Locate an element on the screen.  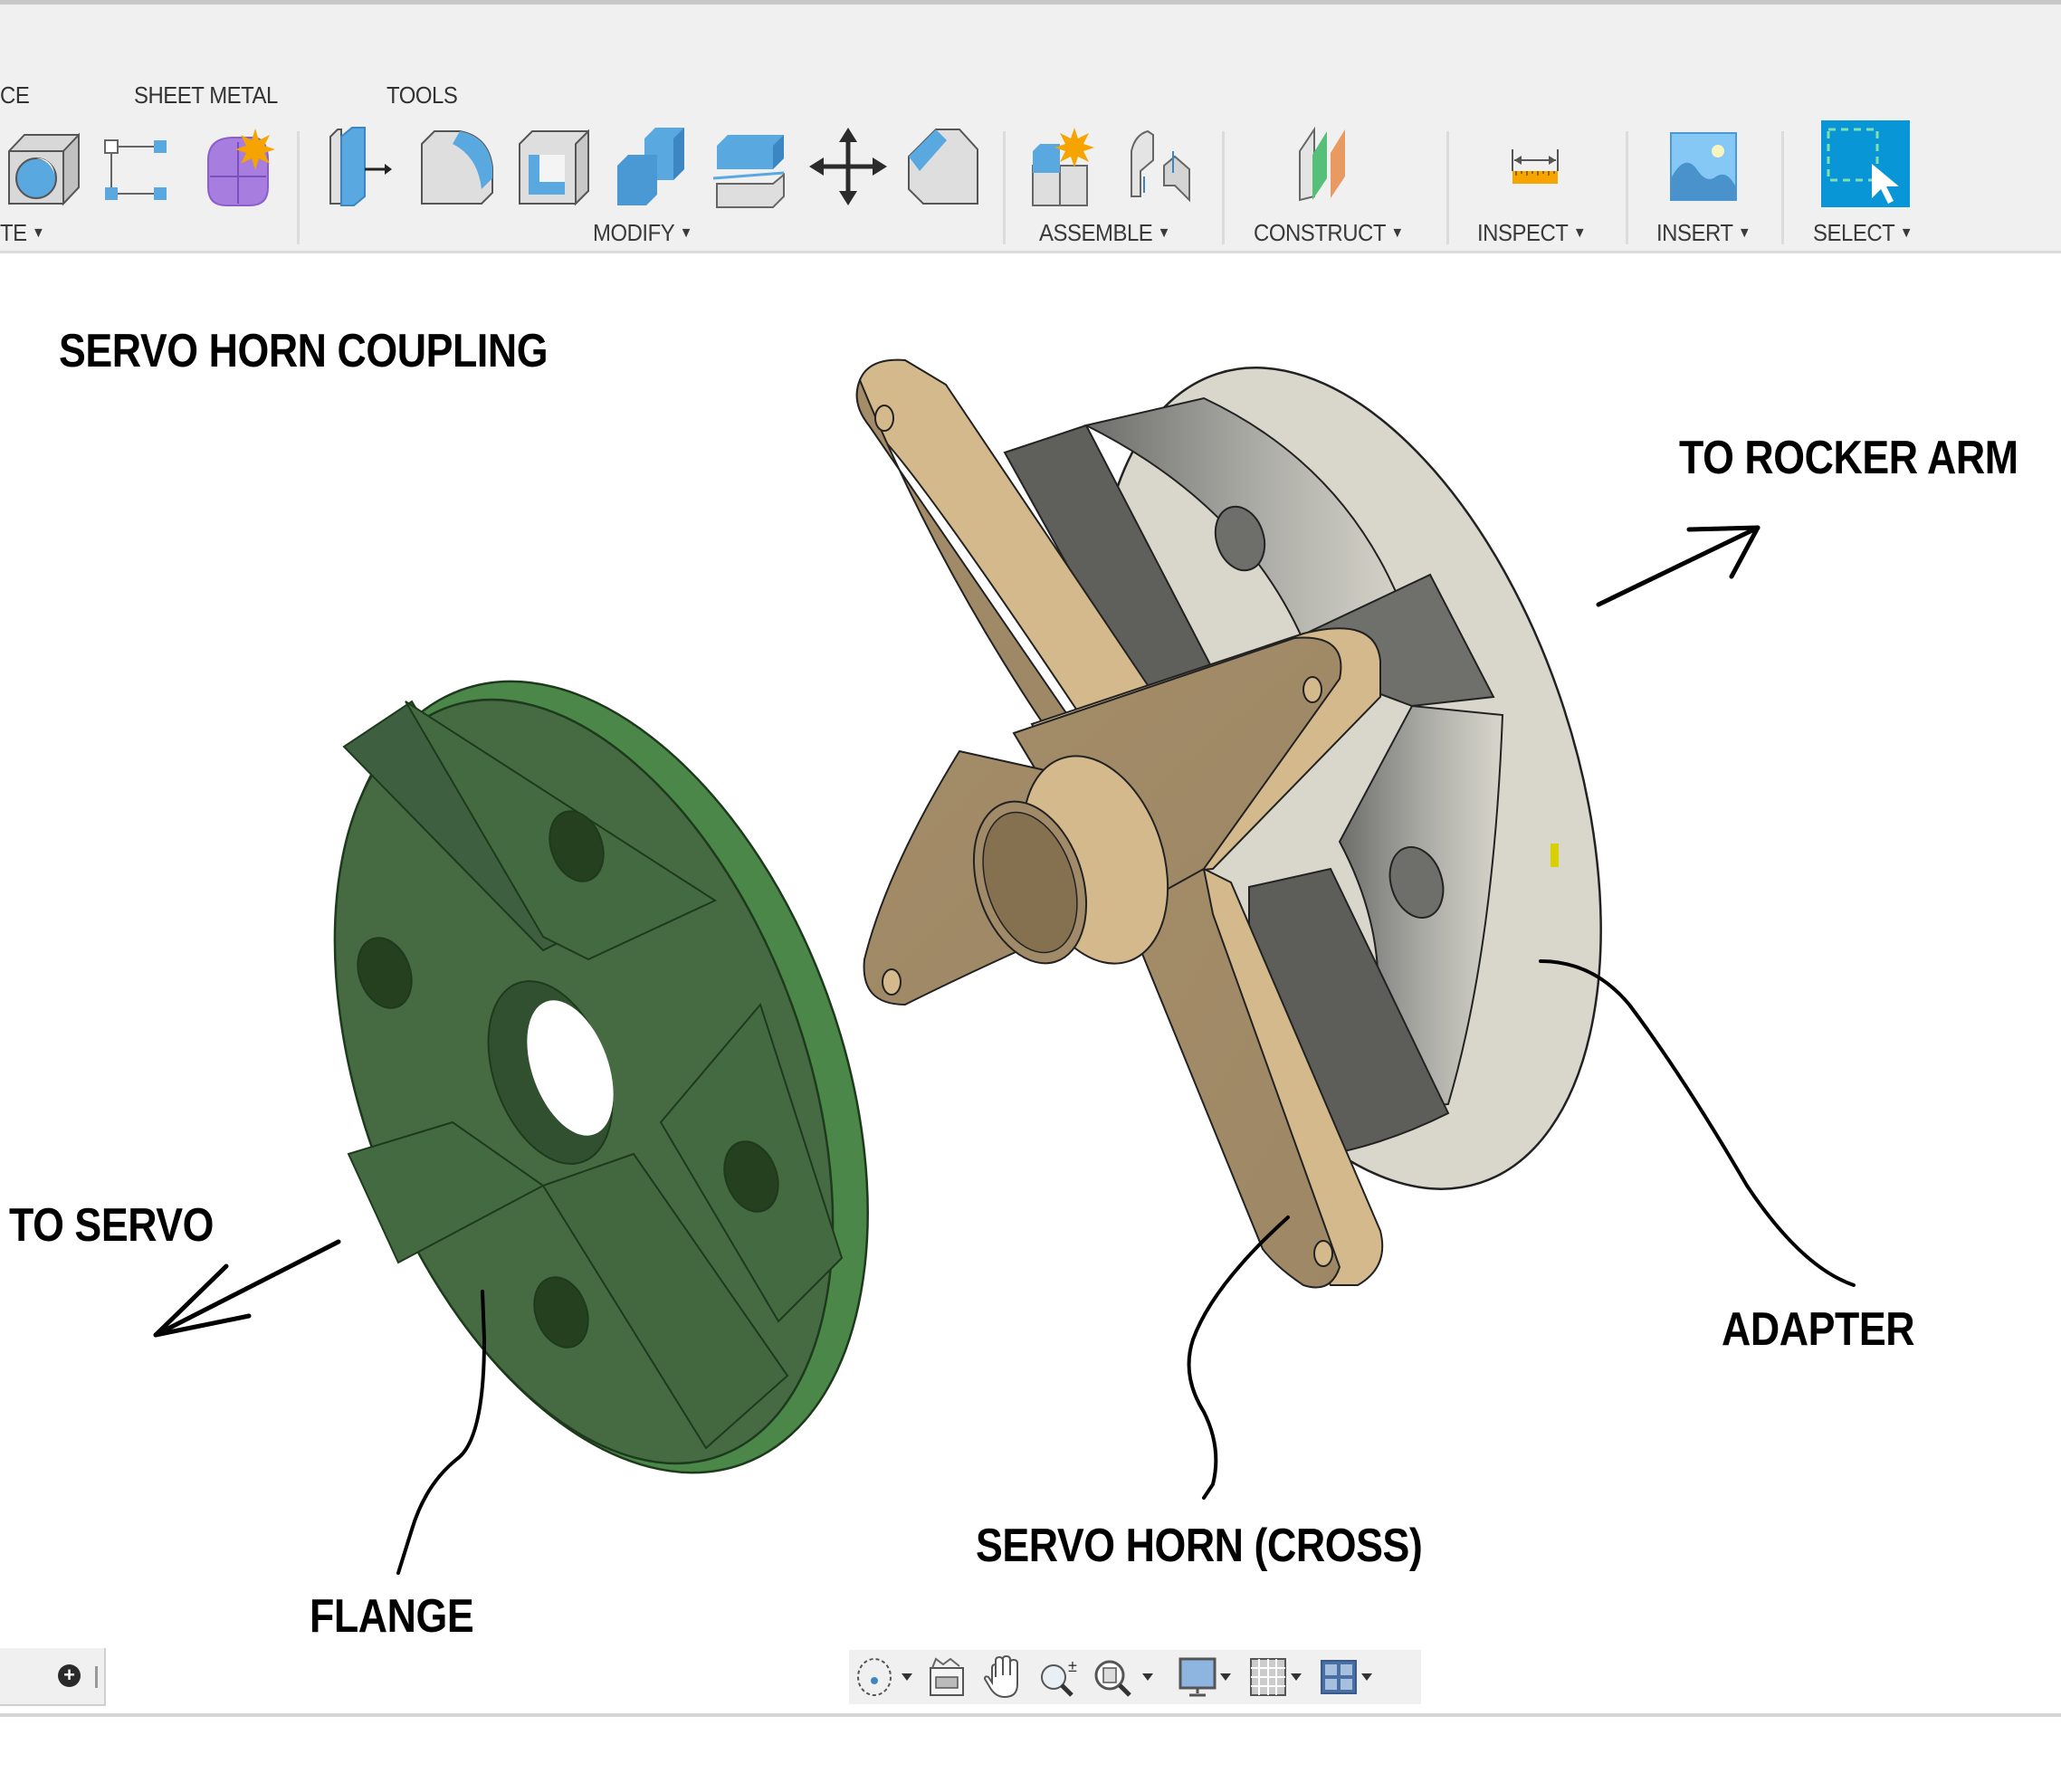
sketch-dimension-icon is located at coordinates (140, 167).